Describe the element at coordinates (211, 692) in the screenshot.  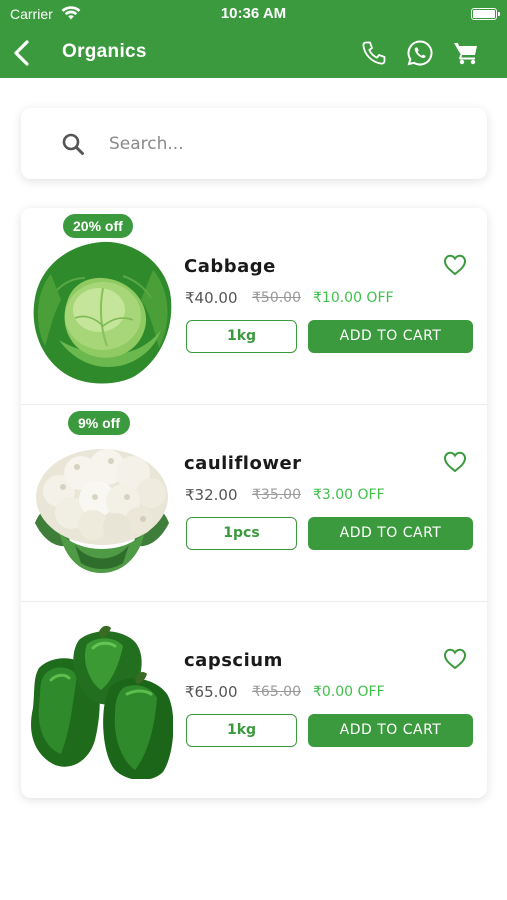
I see `price: ₹65.00` at that location.